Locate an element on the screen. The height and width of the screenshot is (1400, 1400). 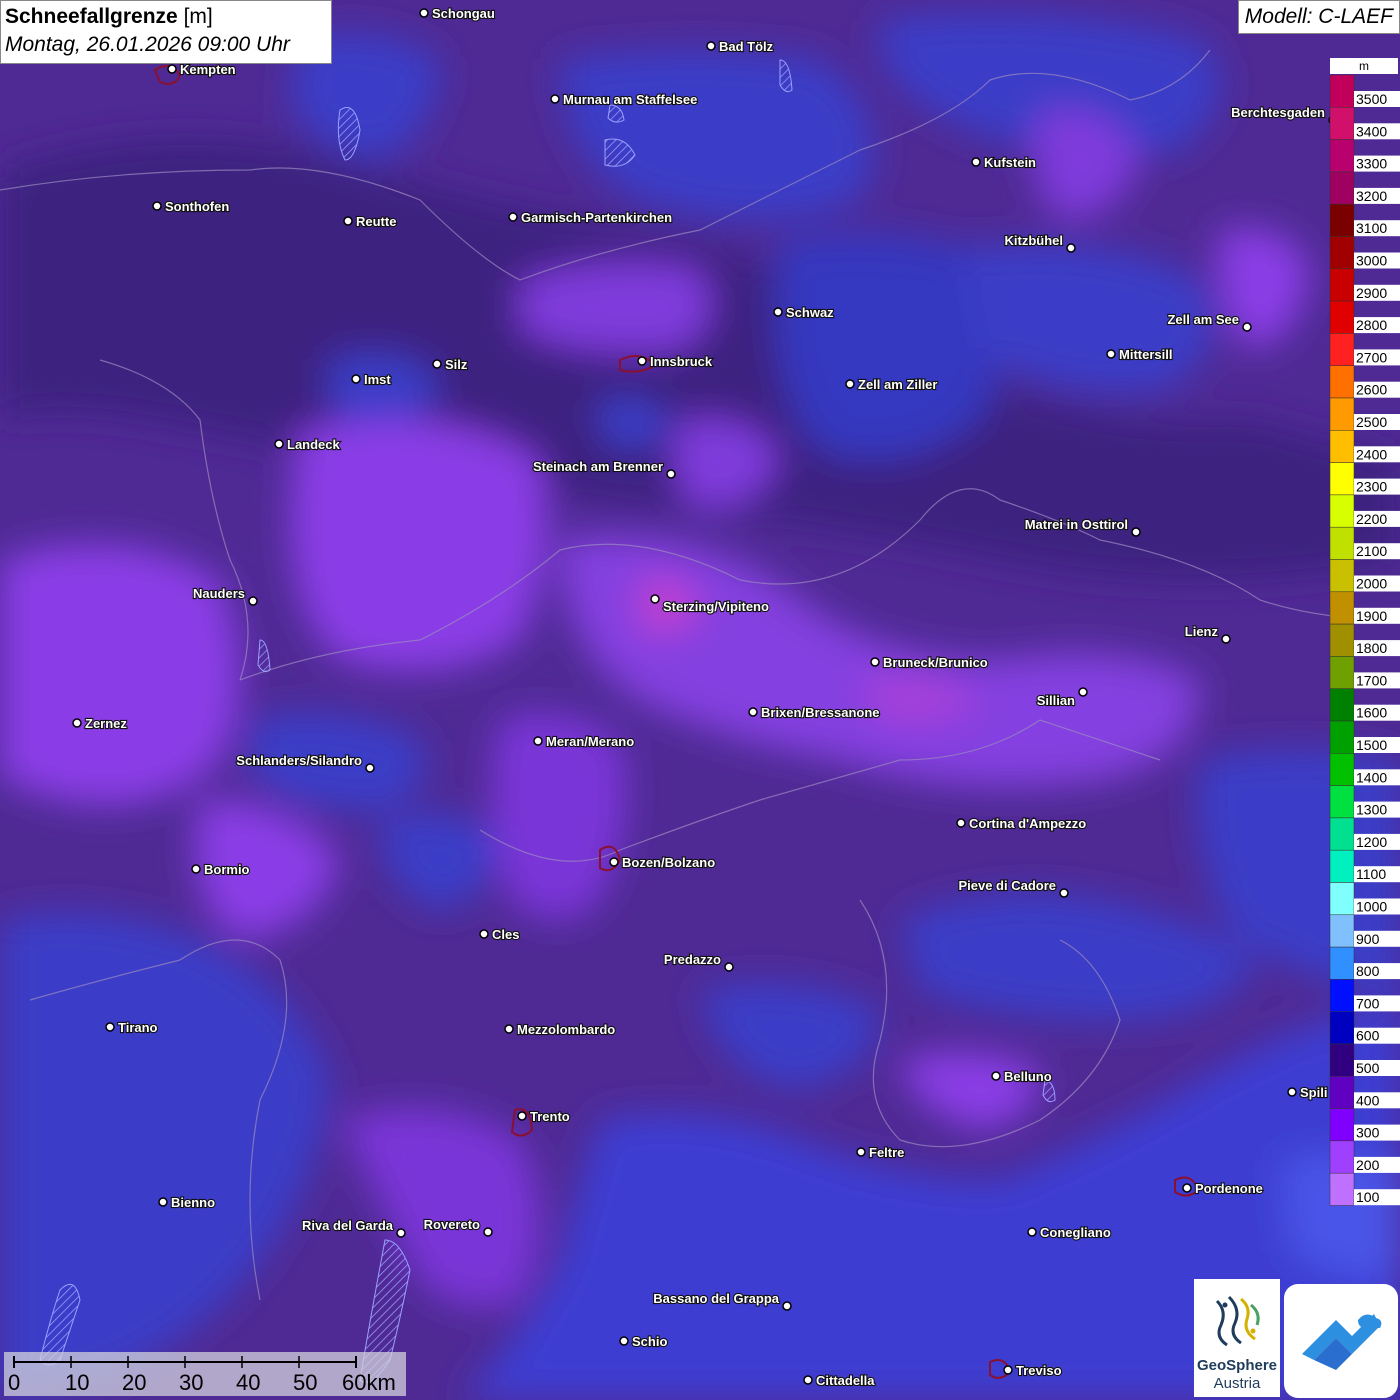
geosphere-logo: GeoSphere Austria is located at coordinates (1237, 1338).